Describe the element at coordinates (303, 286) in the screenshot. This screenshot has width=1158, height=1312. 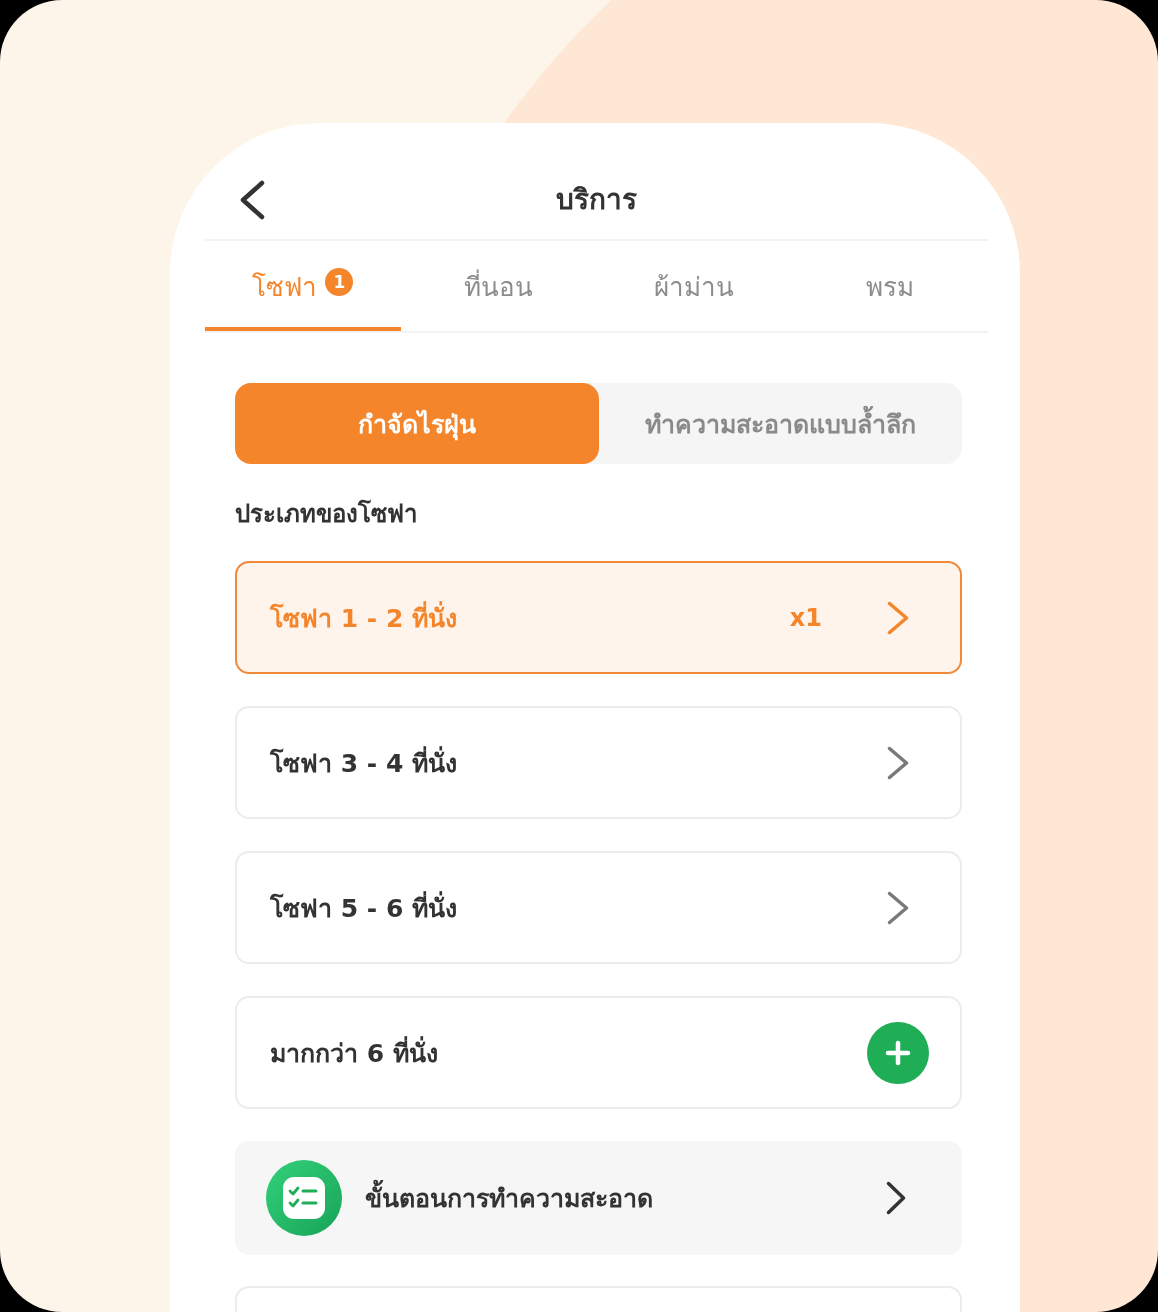
I see `category-tab: โซฟา 1` at that location.